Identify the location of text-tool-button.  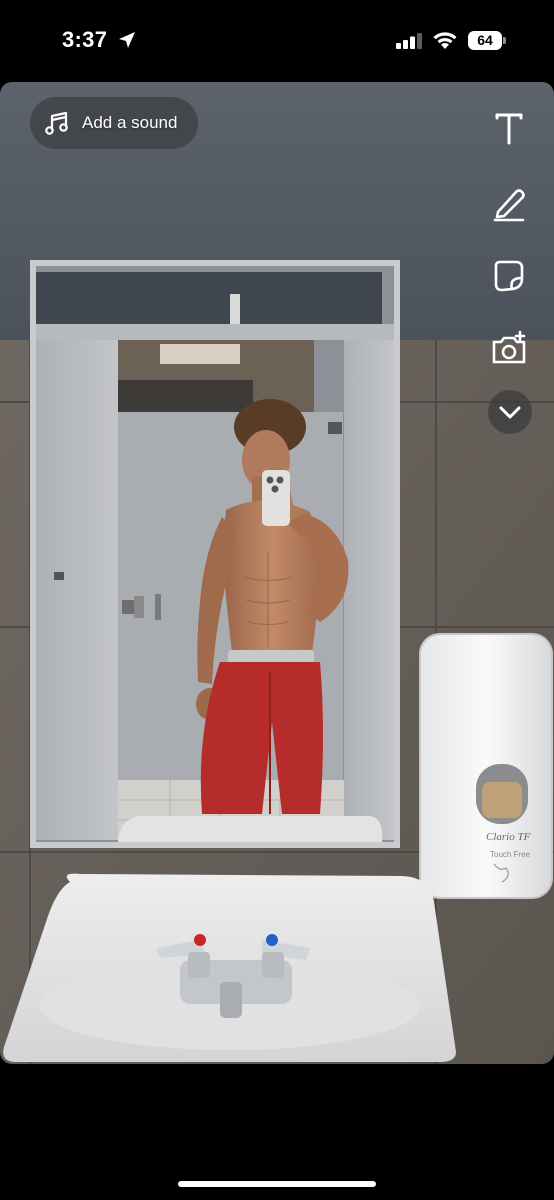
(509, 128).